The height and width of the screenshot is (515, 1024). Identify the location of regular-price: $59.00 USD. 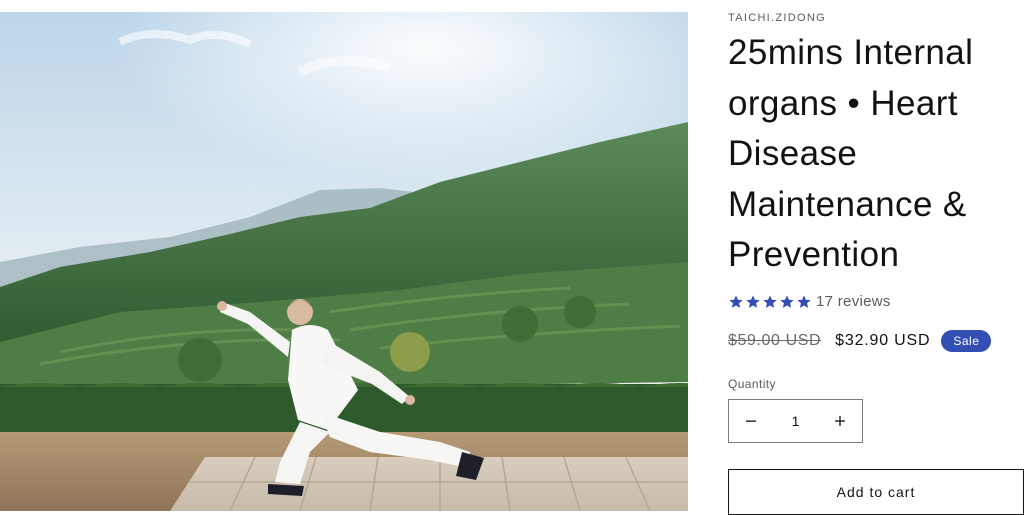
(775, 340).